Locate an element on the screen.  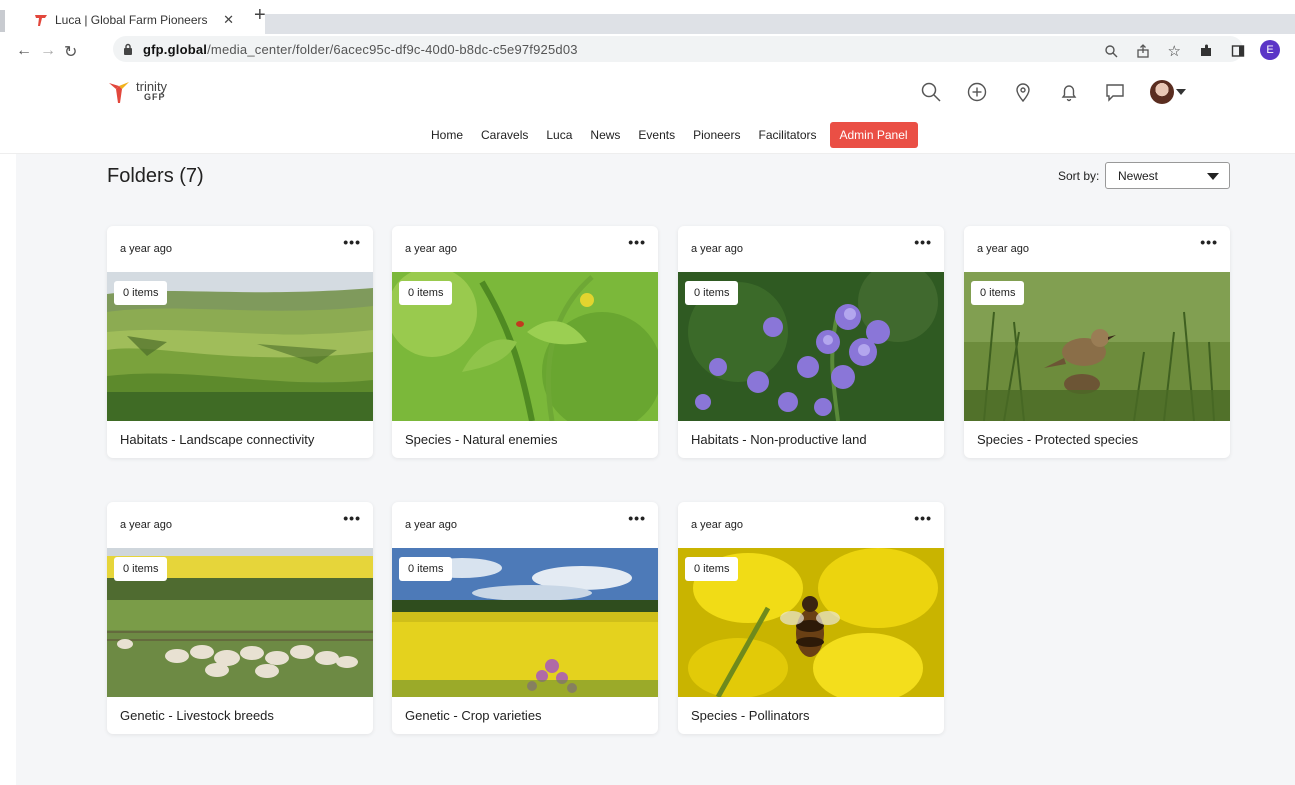
nav-luca: Luca is located at coordinates (559, 135).